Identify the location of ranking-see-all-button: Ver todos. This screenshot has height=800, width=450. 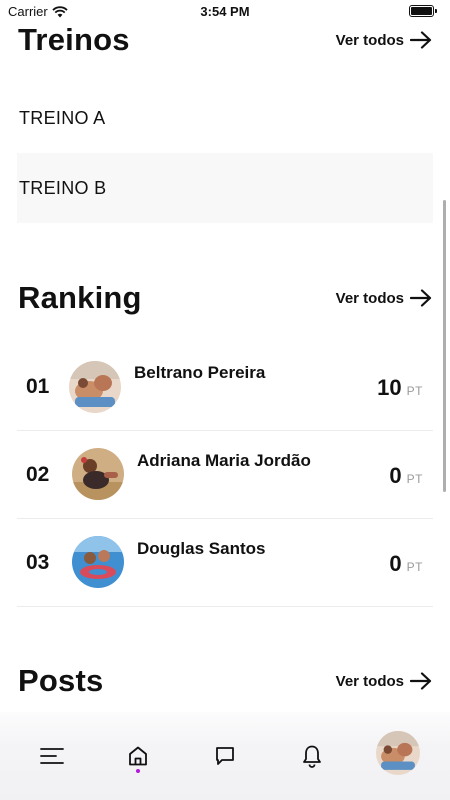
(384, 298).